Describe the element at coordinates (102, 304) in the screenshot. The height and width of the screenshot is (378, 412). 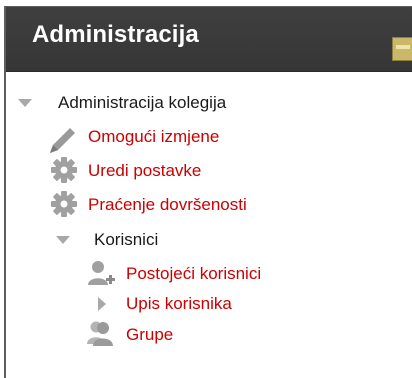
I see `collapsed-triangle-icon` at that location.